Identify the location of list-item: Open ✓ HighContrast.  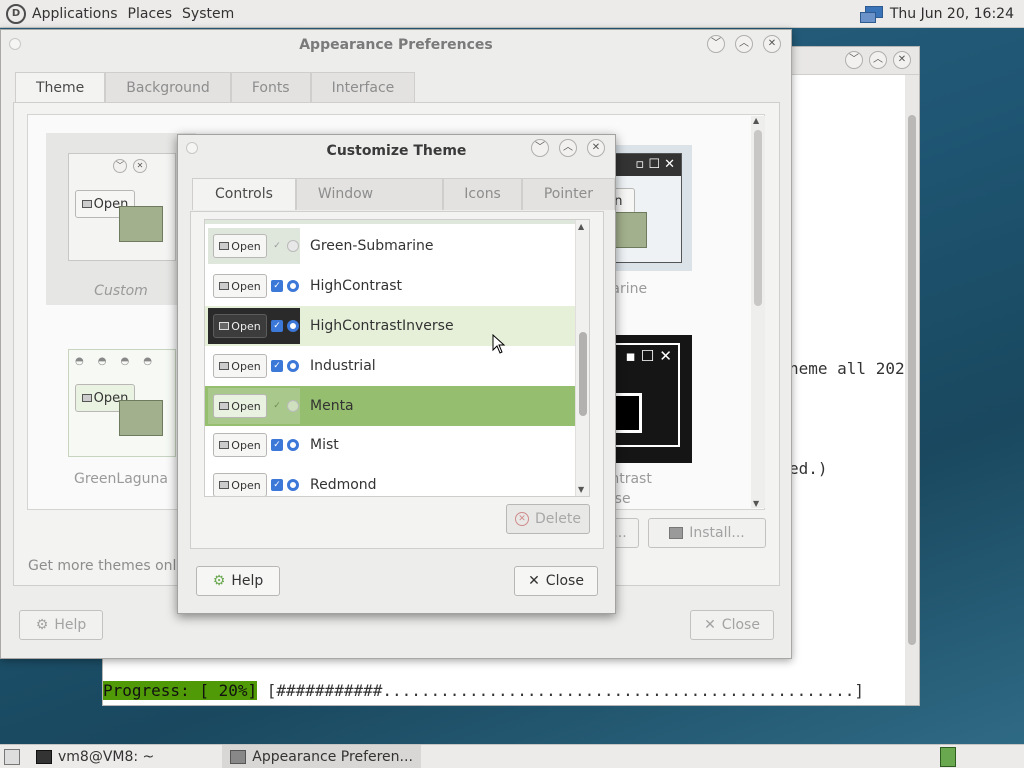
(390, 286).